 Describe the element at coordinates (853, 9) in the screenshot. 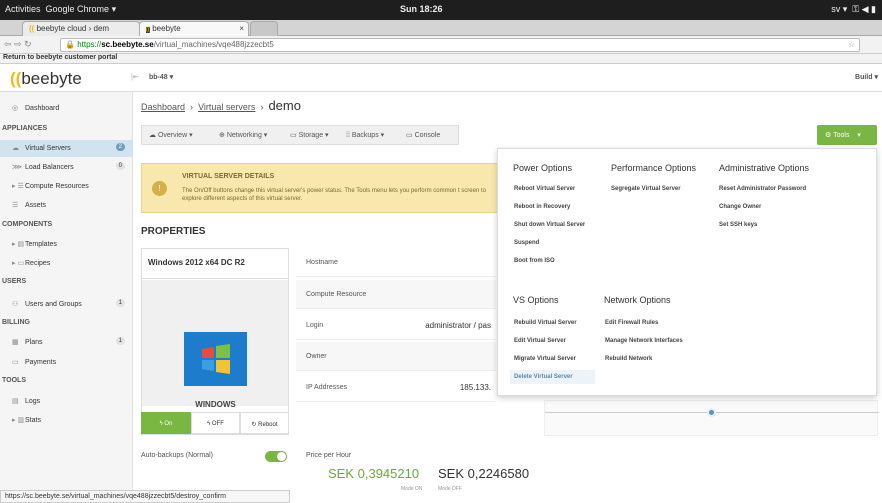

I see `system-menu: sv ▾ ⚿ ◀ ▮` at that location.